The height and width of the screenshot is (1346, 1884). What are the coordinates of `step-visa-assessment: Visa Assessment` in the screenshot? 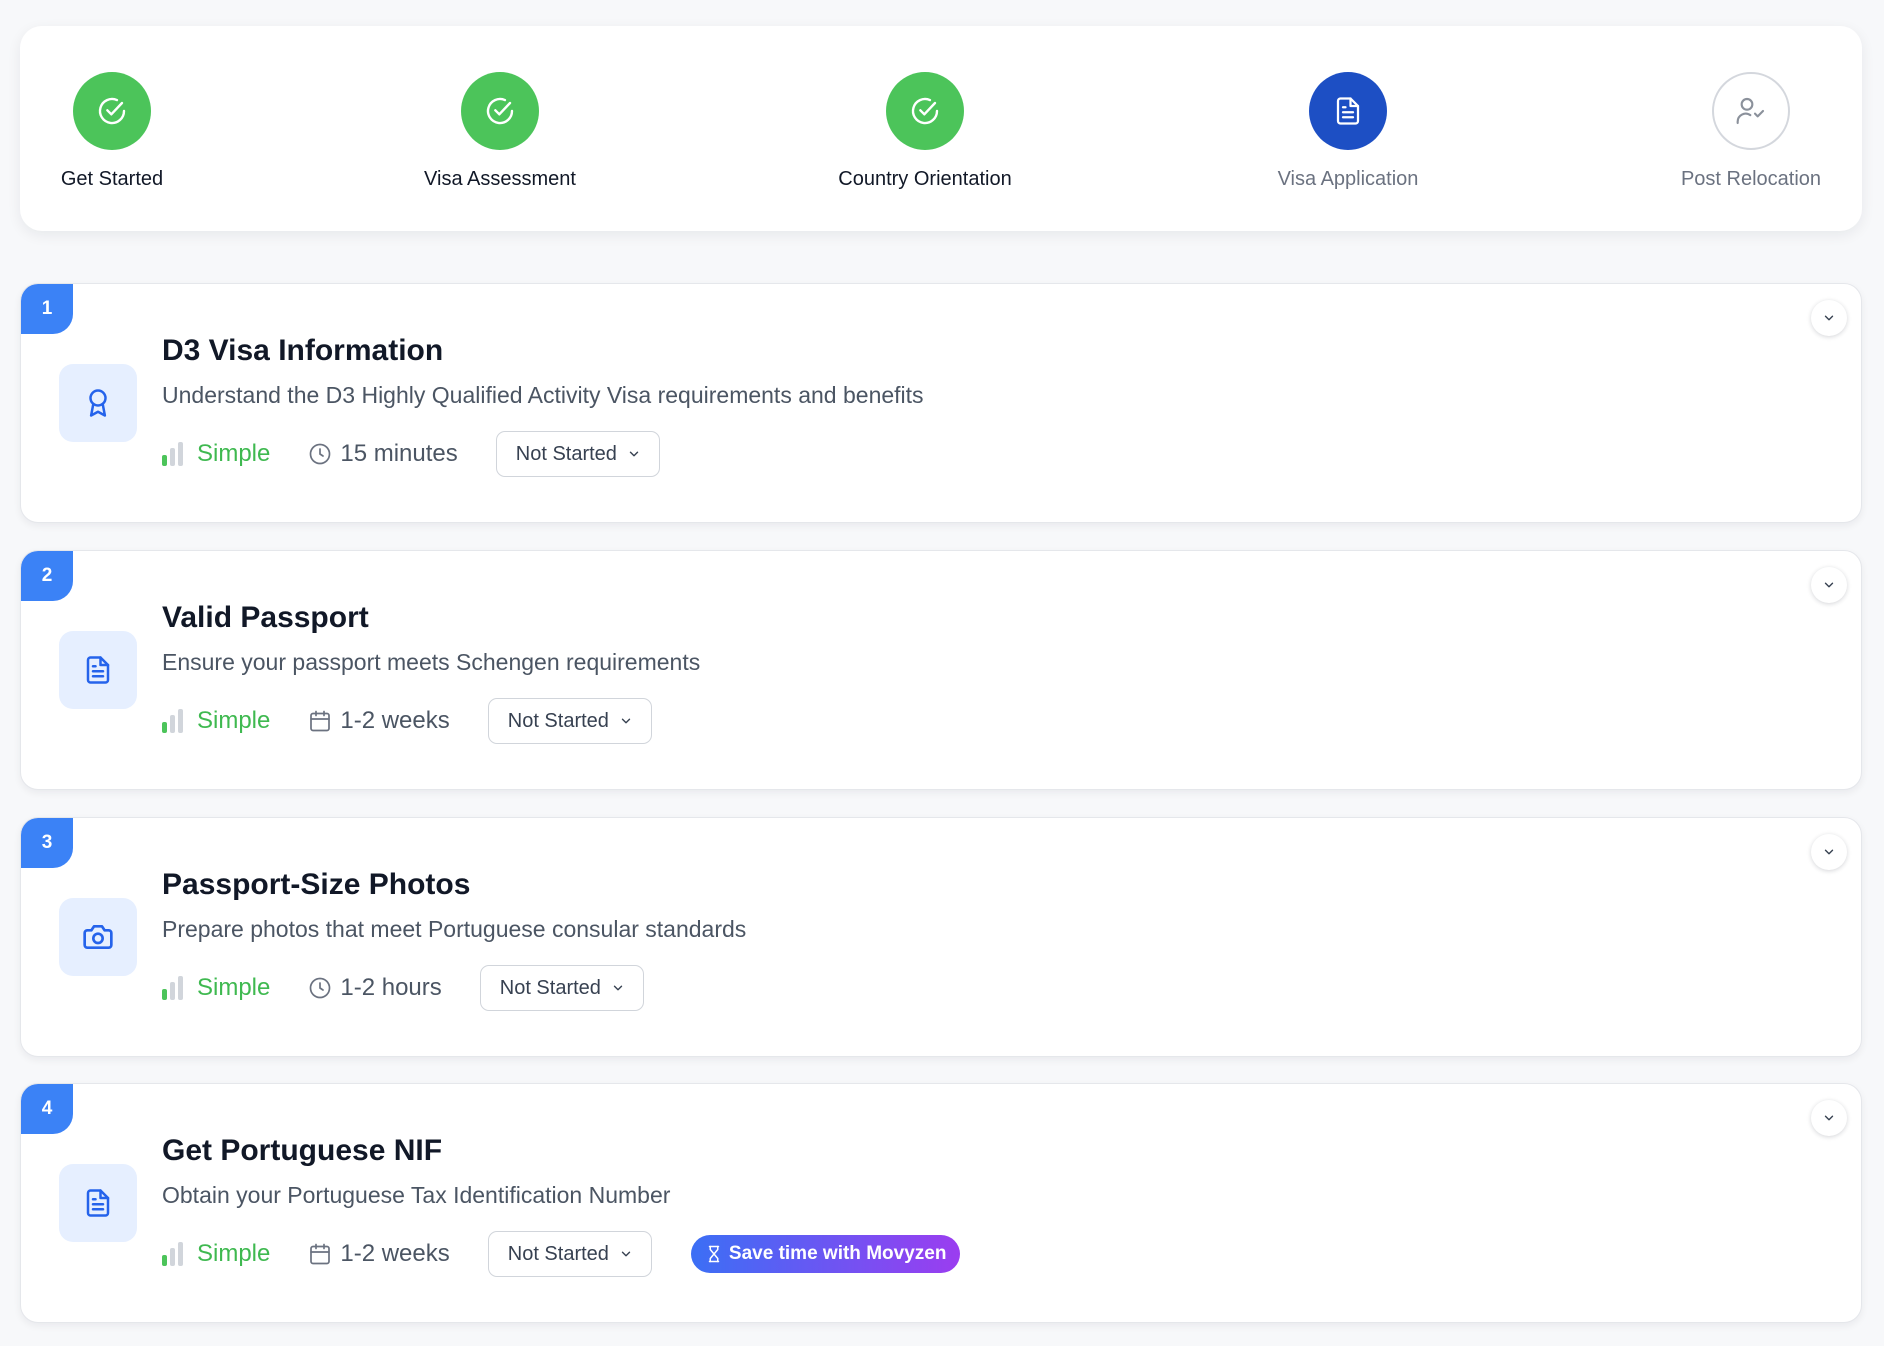 It's located at (500, 132).